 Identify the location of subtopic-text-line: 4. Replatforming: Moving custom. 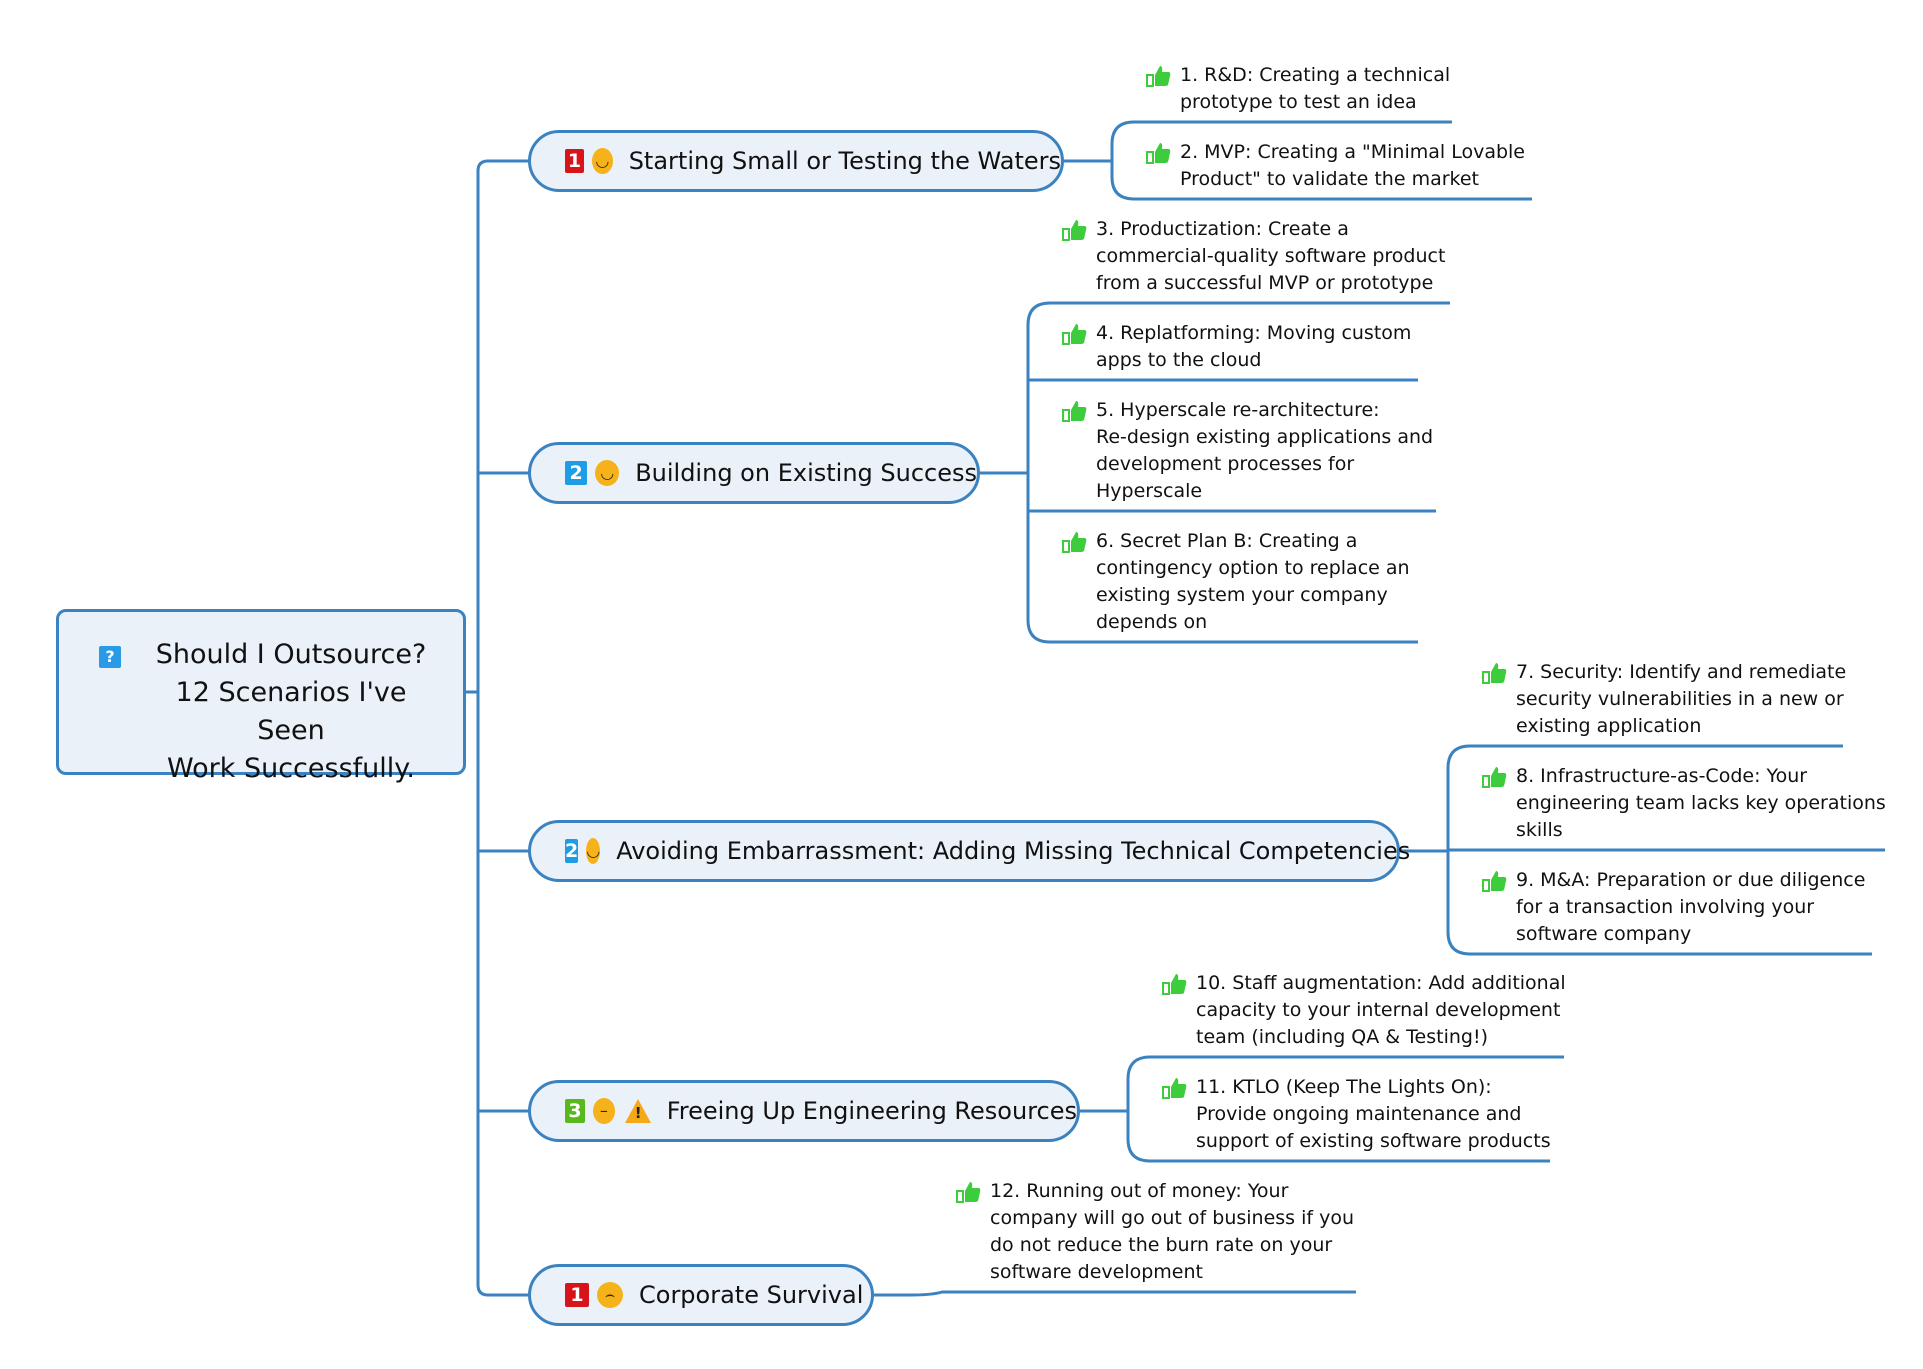
(1254, 333).